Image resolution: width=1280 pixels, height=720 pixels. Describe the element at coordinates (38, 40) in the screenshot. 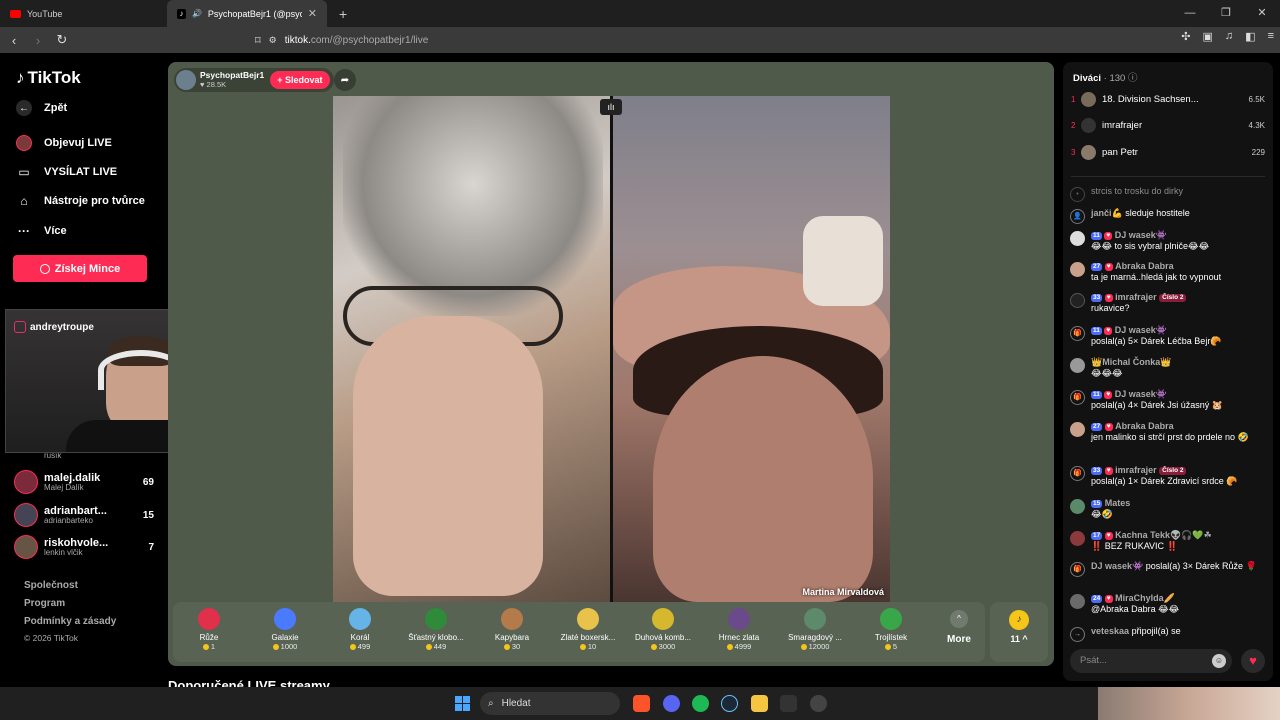

I see `forward-button: ›` at that location.